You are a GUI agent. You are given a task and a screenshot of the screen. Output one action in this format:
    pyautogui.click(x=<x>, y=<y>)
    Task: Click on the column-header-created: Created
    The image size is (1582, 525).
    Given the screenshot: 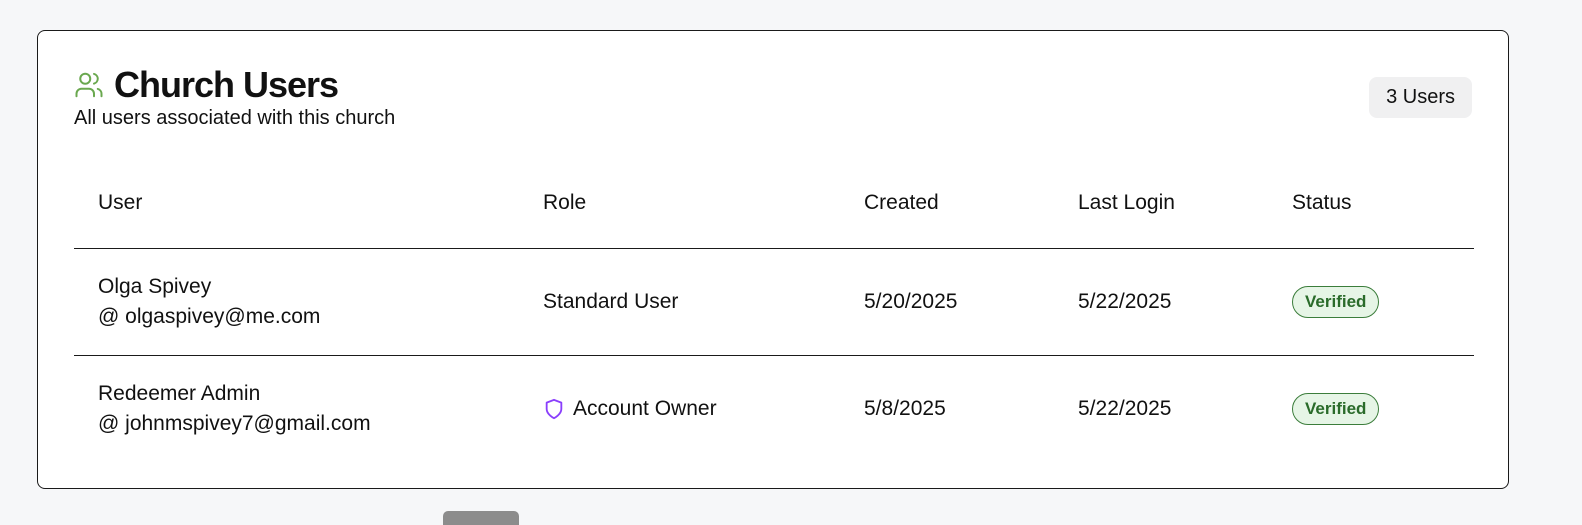 What is the action you would take?
    pyautogui.click(x=971, y=215)
    